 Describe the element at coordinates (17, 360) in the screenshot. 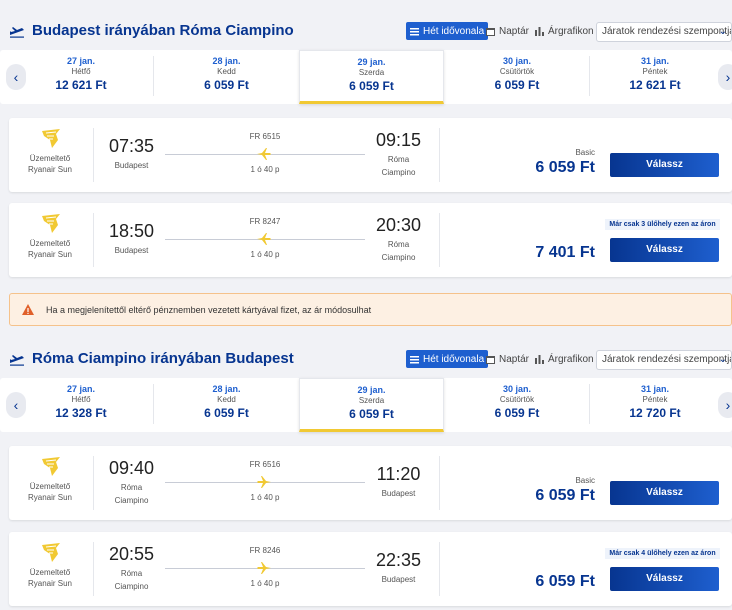

I see `plane-departure-icon` at that location.